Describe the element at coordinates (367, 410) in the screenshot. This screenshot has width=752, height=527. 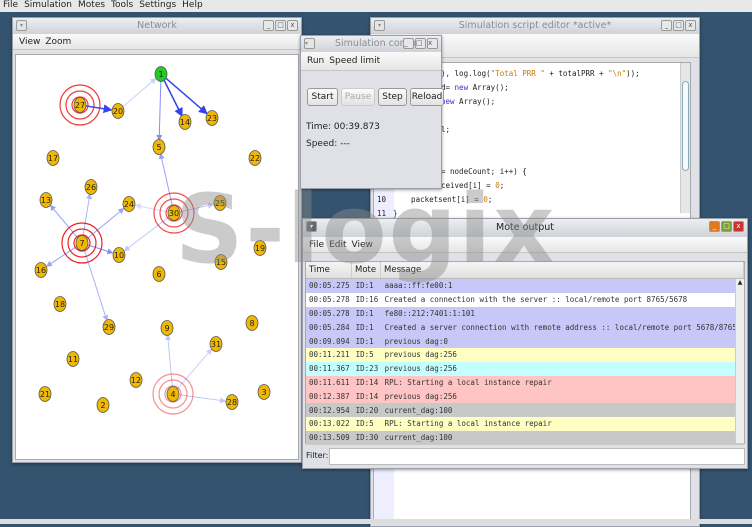
I see `log-mote: ID:20` at that location.